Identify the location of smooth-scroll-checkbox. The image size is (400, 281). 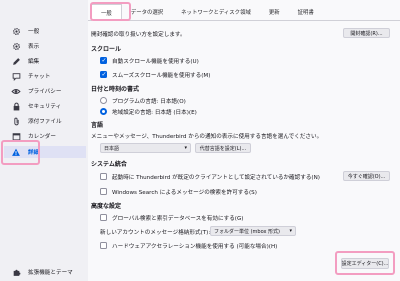
(103, 74).